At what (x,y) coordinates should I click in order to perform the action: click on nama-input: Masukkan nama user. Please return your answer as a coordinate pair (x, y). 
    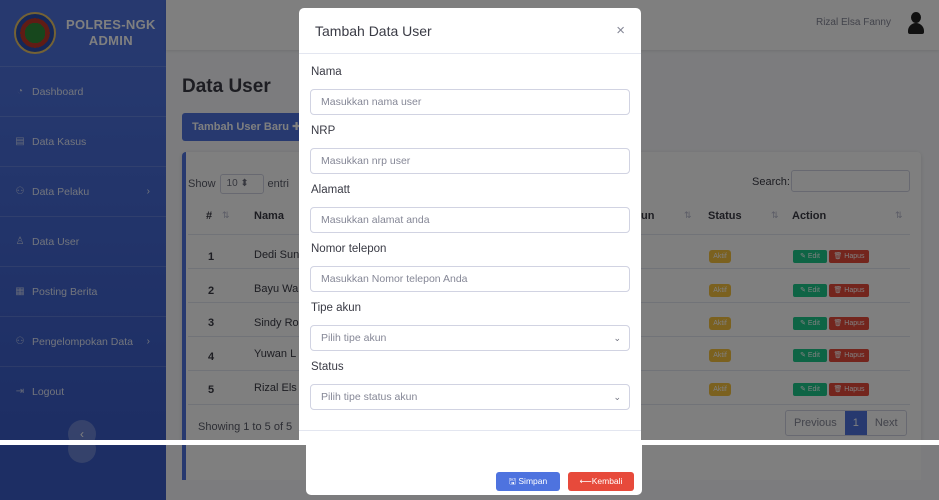
    Looking at the image, I should click on (470, 102).